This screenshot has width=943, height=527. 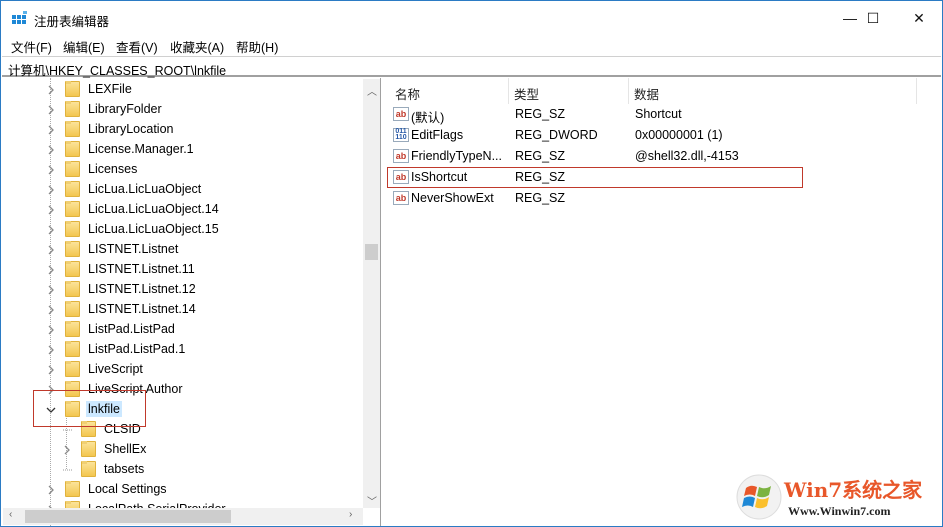 I want to click on value-row: 011 110 EditFlags REG_DWORD 0x00000001 (1), so click(x=656, y=135).